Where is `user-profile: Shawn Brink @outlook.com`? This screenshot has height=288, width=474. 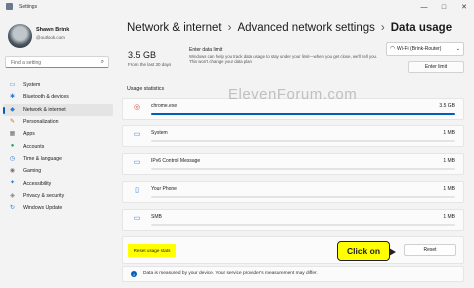 user-profile: Shawn Brink @outlook.com is located at coordinates (63, 36).